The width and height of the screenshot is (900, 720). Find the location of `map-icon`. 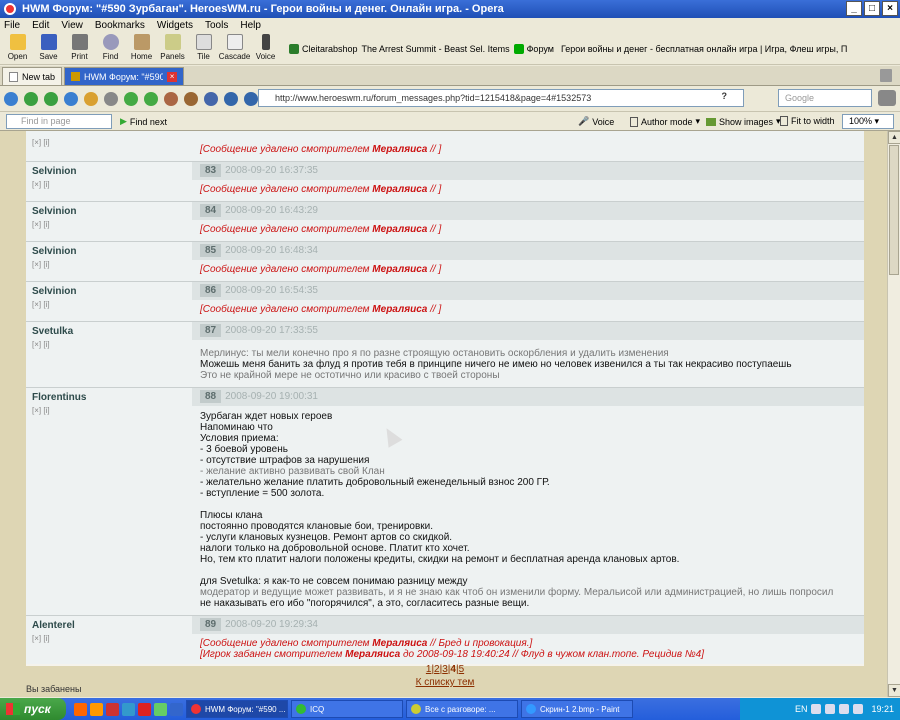

map-icon is located at coordinates (191, 99).